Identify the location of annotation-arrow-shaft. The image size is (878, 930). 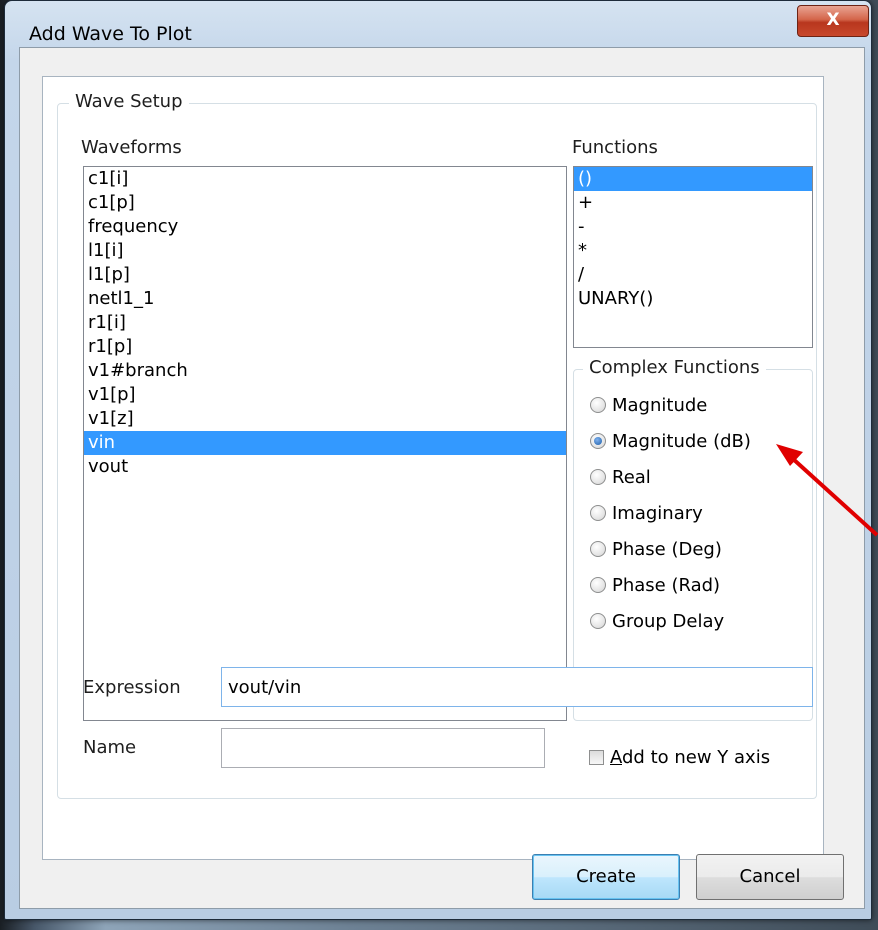
(834, 496).